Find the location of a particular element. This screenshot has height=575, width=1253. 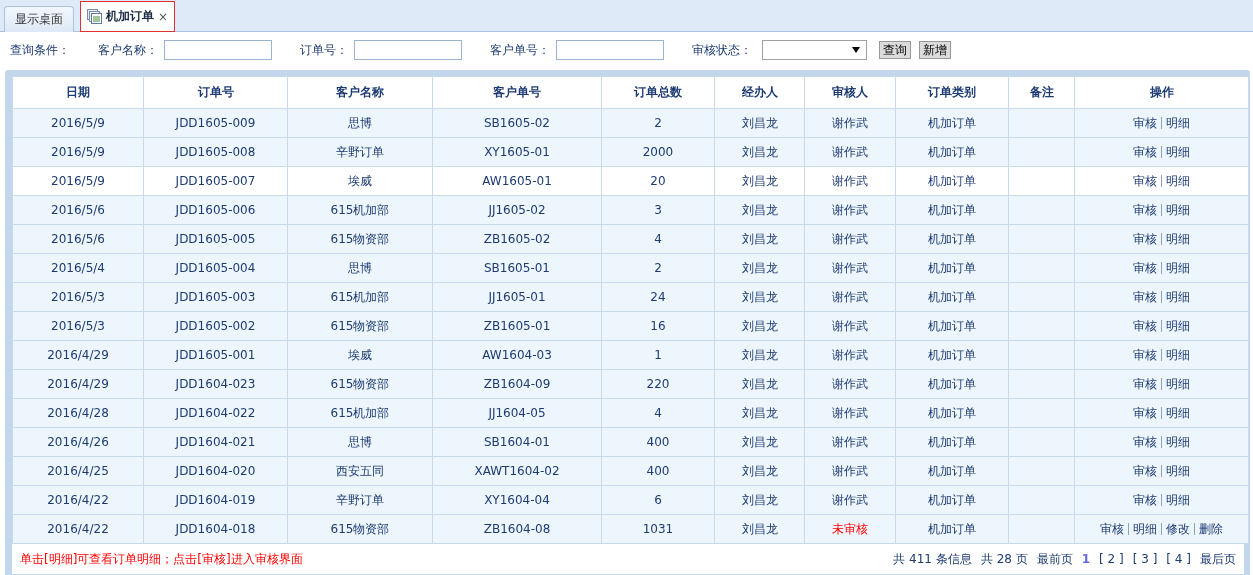

action-button: 新增 is located at coordinates (935, 50).